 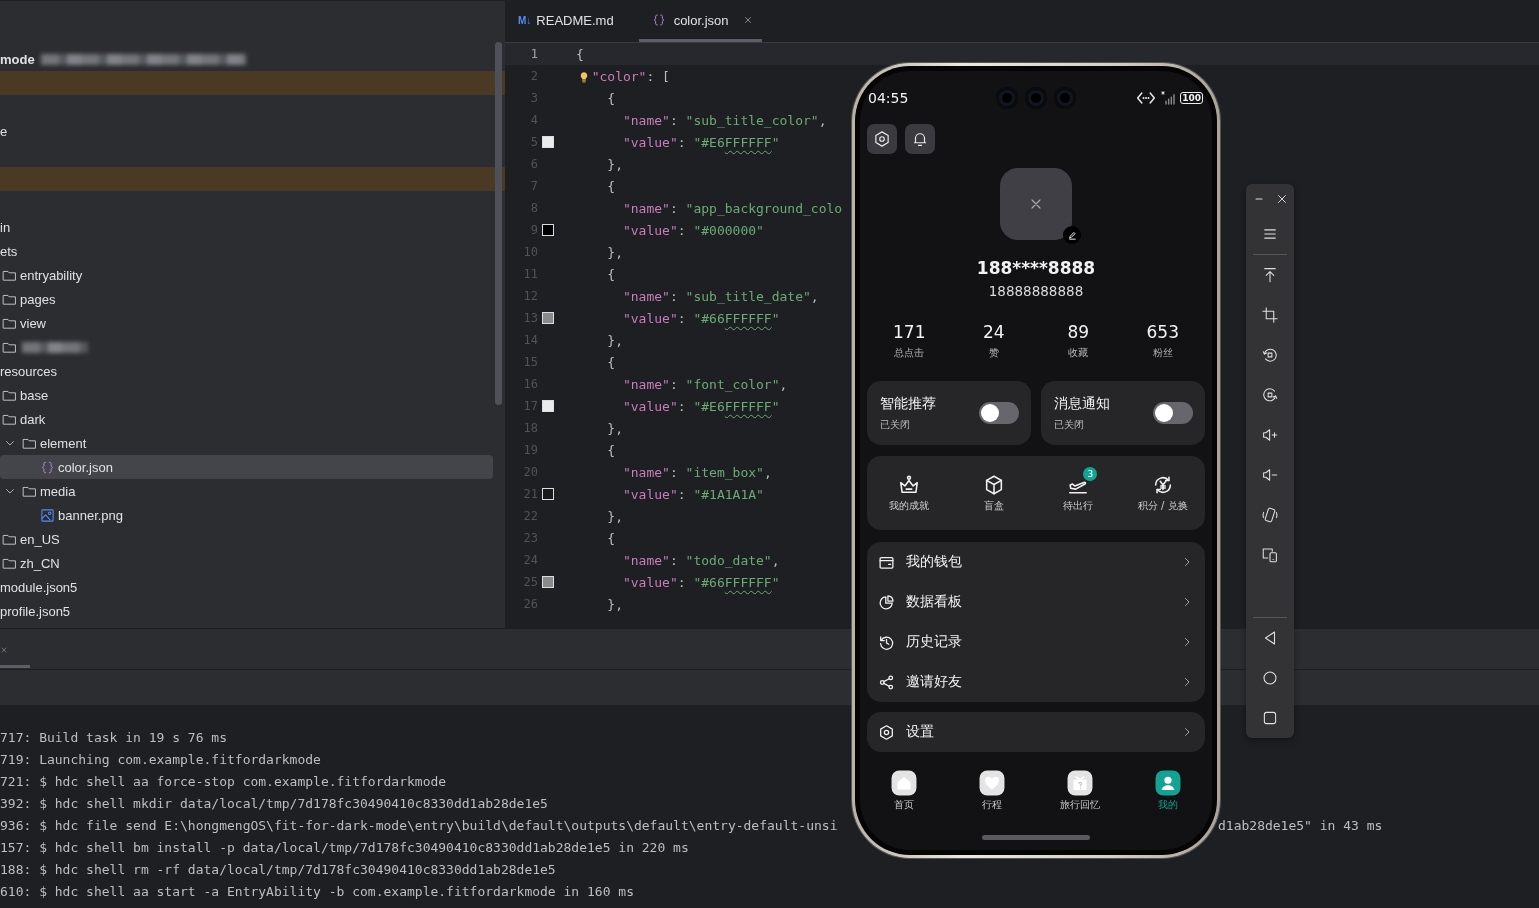 What do you see at coordinates (274, 803) in the screenshot?
I see `terminal-line: 392: $ hdc shell mkdir data/local/tmp/7d178fc30490410c8330dd1ab28de1e5` at bounding box center [274, 803].